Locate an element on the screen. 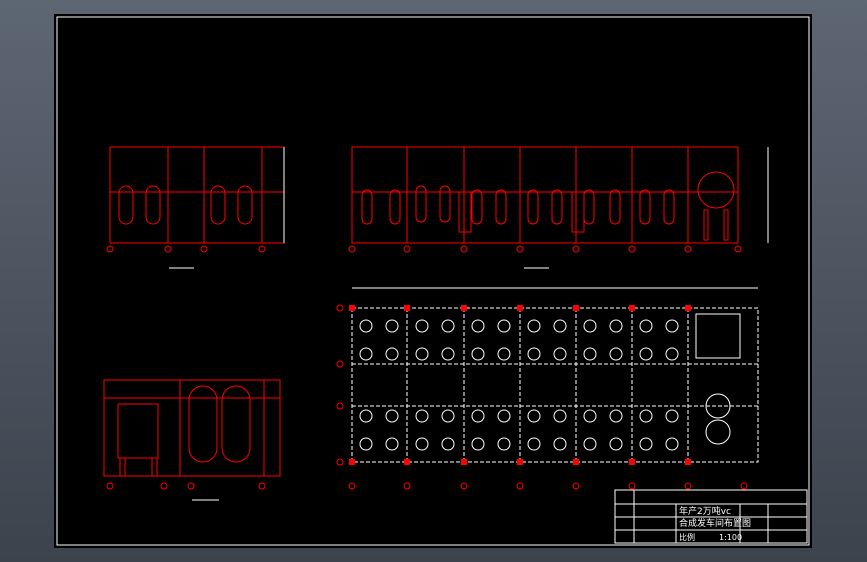 The width and height of the screenshot is (867, 562). elevation-left is located at coordinates (195, 207).